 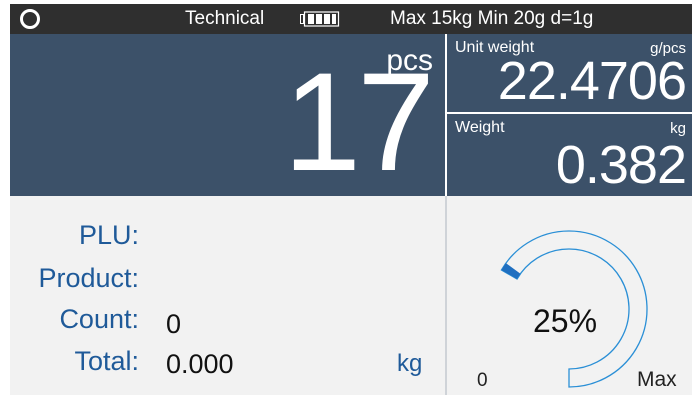 I want to click on count-value: 0, so click(x=174, y=324).